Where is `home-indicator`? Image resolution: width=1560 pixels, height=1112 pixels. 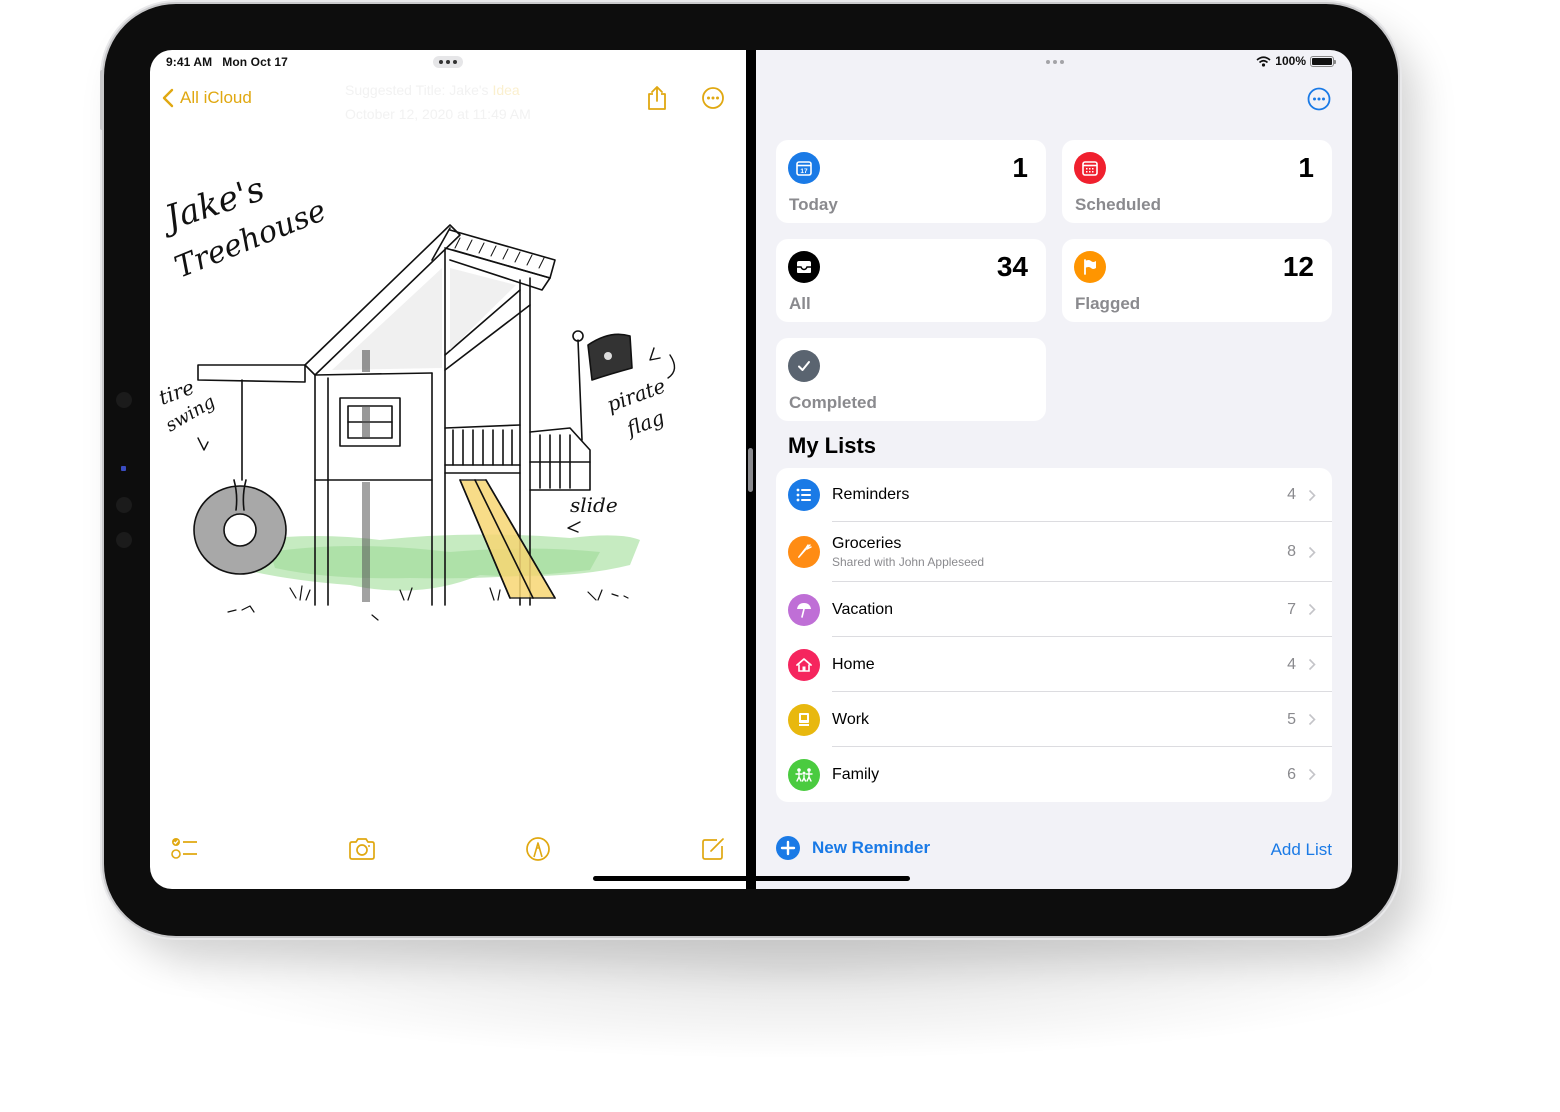
home-indicator is located at coordinates (751, 878).